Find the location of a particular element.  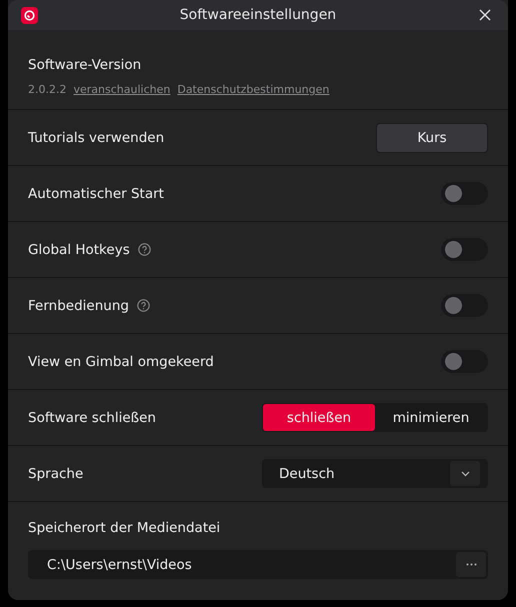

segment-option: minimieren is located at coordinates (431, 417).